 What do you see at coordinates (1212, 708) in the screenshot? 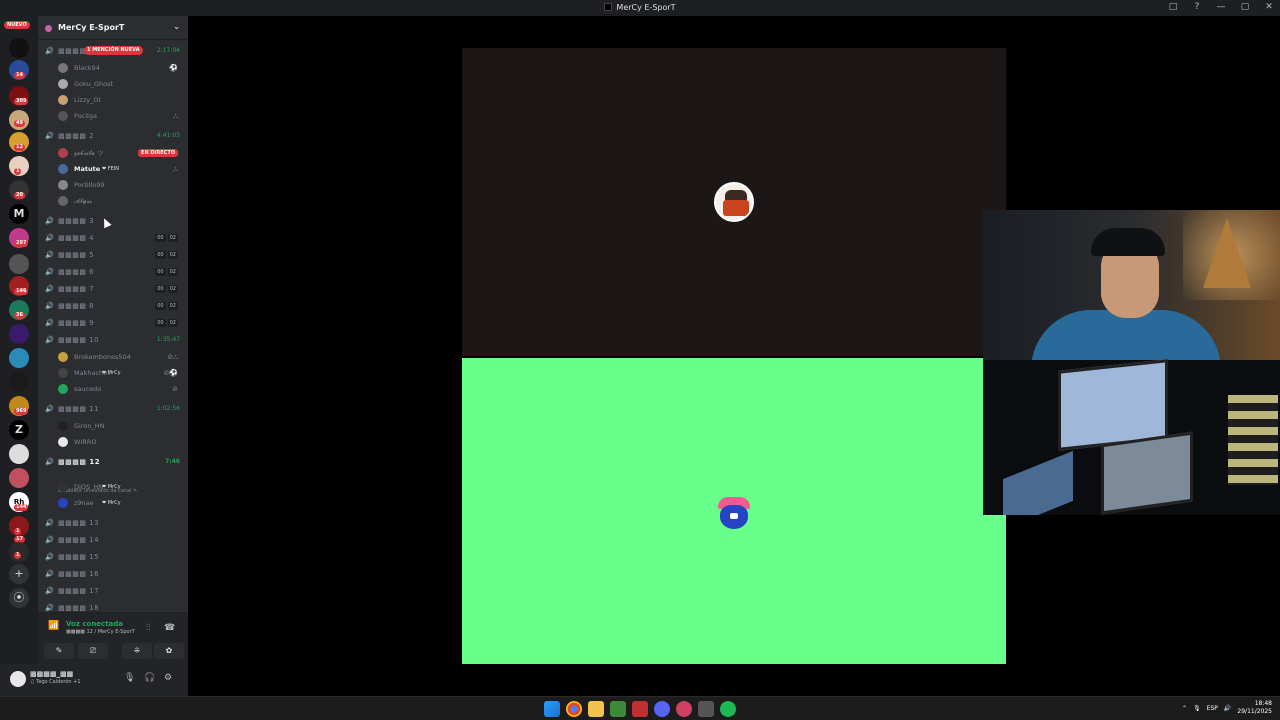
I see `language-indicator: ESP` at bounding box center [1212, 708].